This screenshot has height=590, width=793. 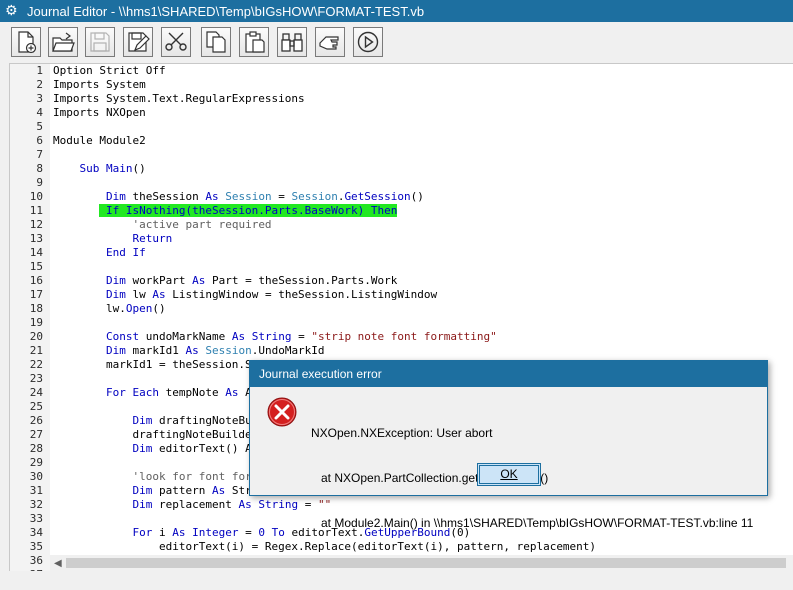 I want to click on code-text: Dim editorText() A, so click(x=192, y=448).